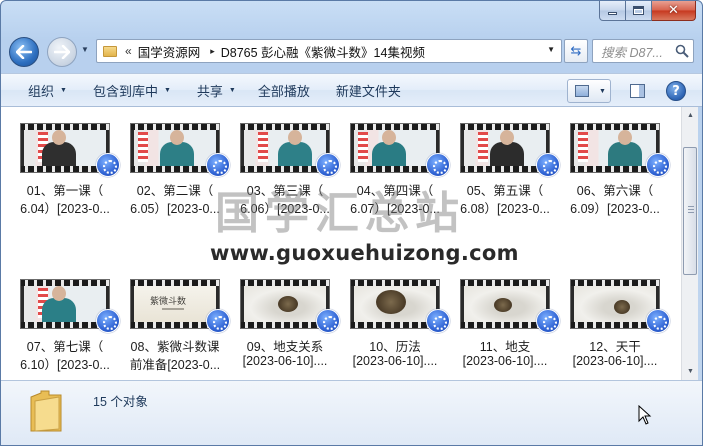 The width and height of the screenshot is (703, 446). I want to click on file-name-line1: 08、紫微斗数课, so click(175, 347).